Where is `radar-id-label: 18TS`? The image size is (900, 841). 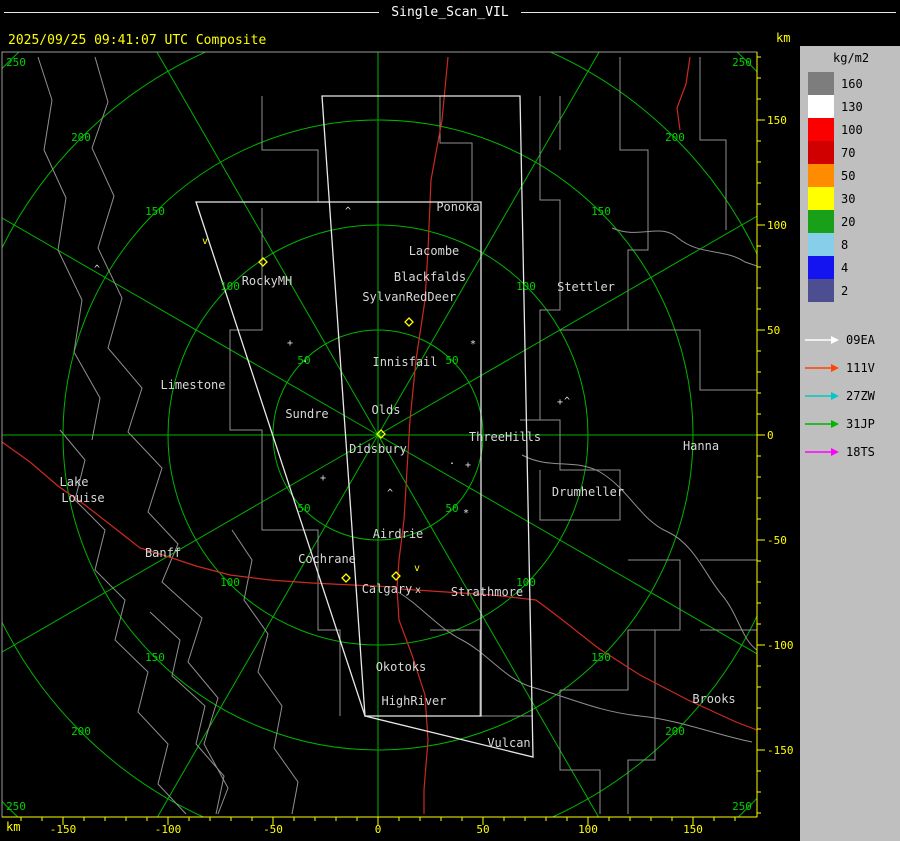 radar-id-label: 18TS is located at coordinates (860, 452).